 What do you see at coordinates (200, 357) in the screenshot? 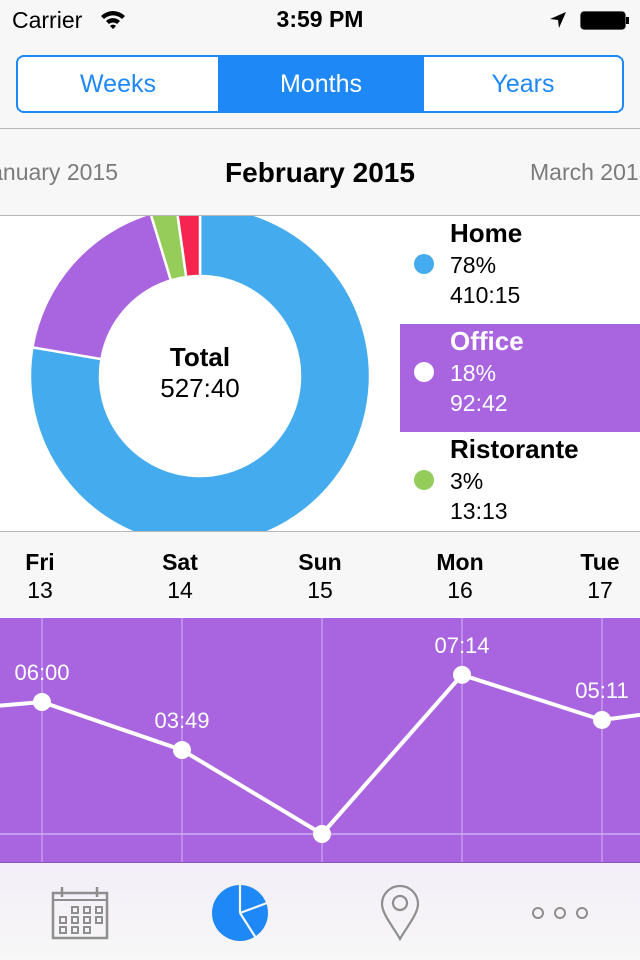
I see `total-label: Total` at bounding box center [200, 357].